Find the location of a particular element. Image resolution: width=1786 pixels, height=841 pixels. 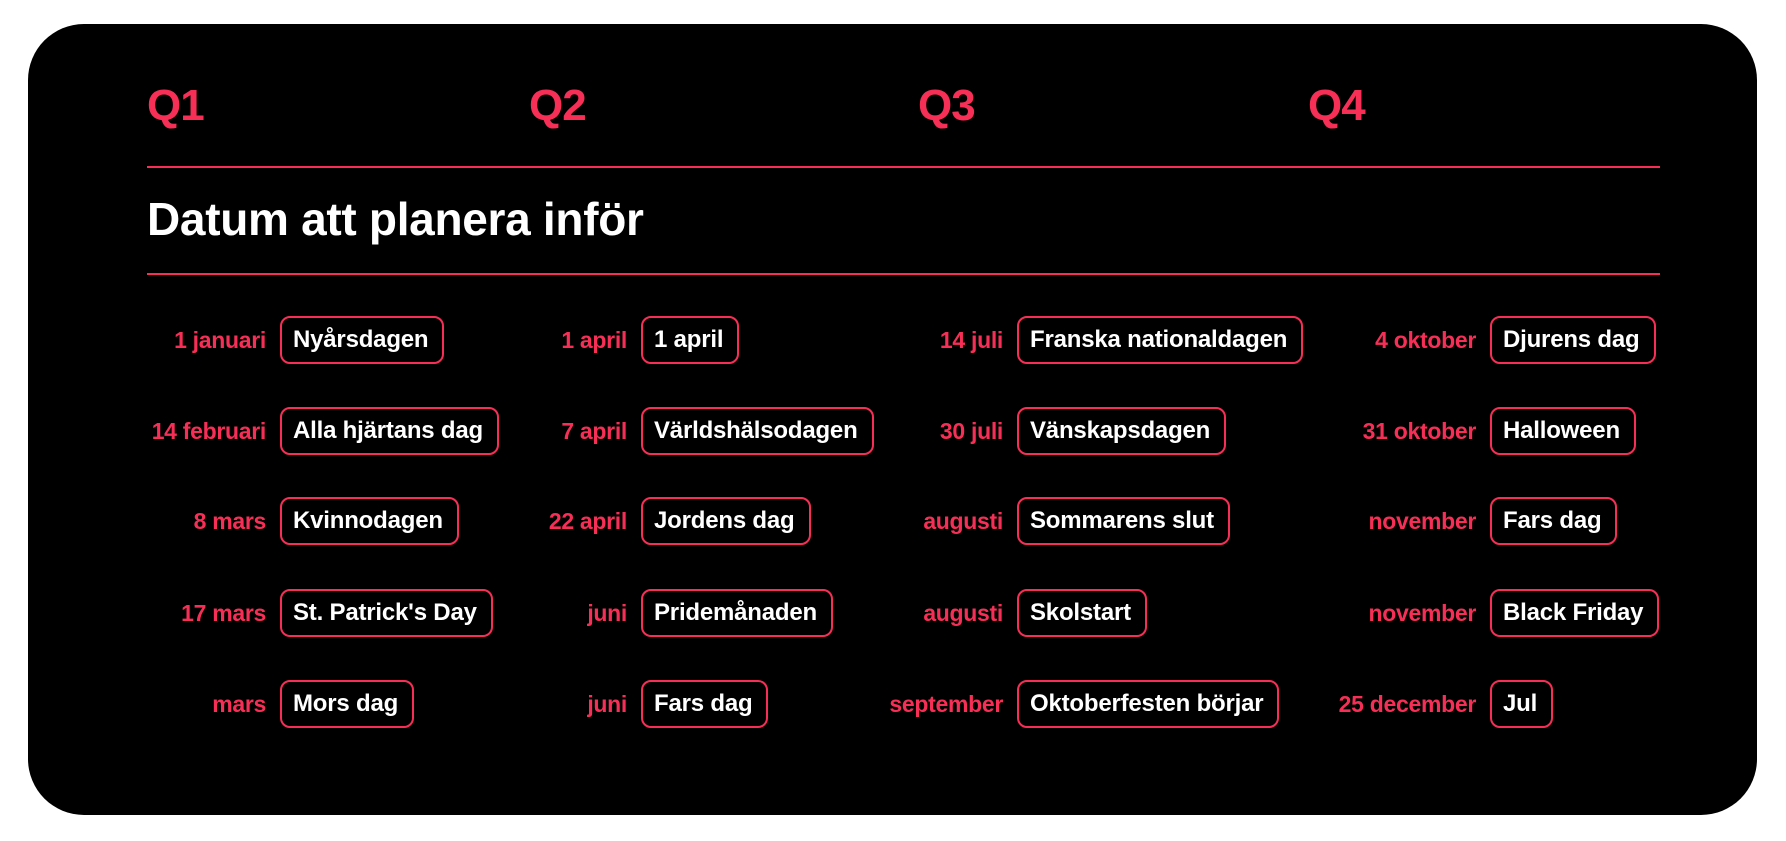

page-title: Datum att planera inför is located at coordinates (395, 219).